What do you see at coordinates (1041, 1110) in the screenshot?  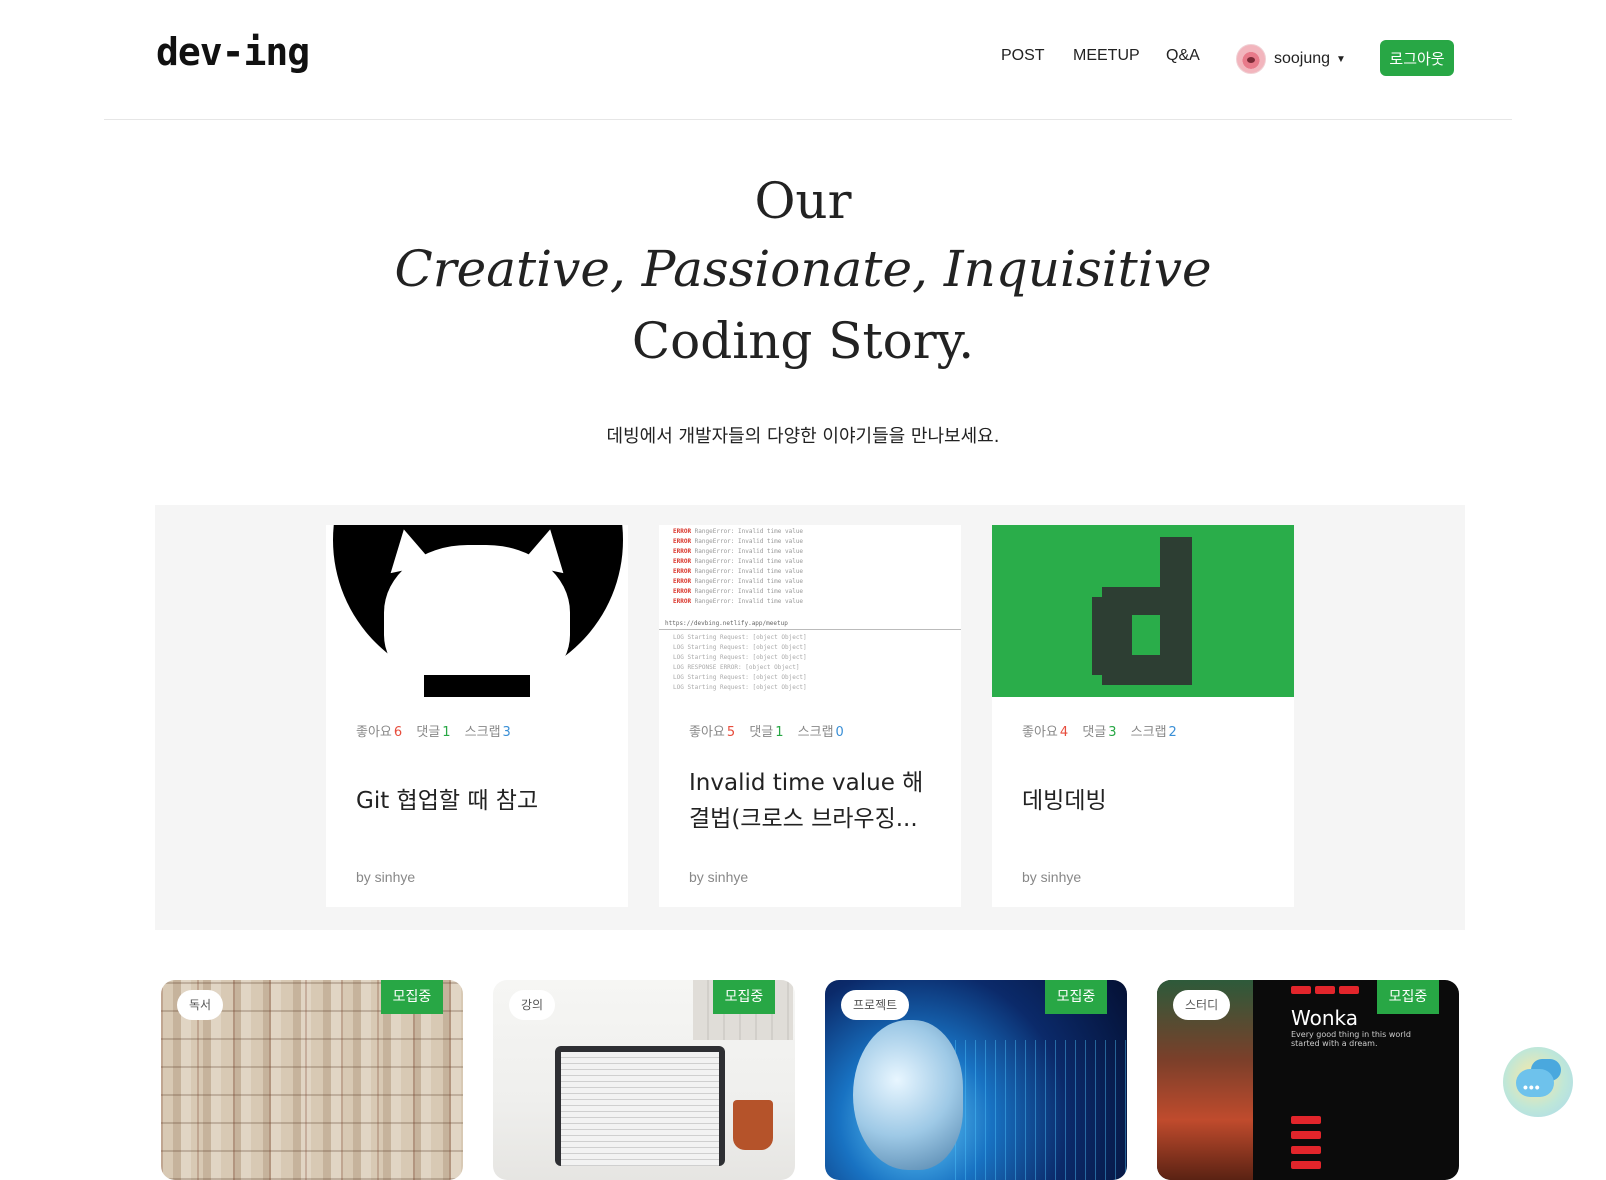 I see `data-lines-image` at bounding box center [1041, 1110].